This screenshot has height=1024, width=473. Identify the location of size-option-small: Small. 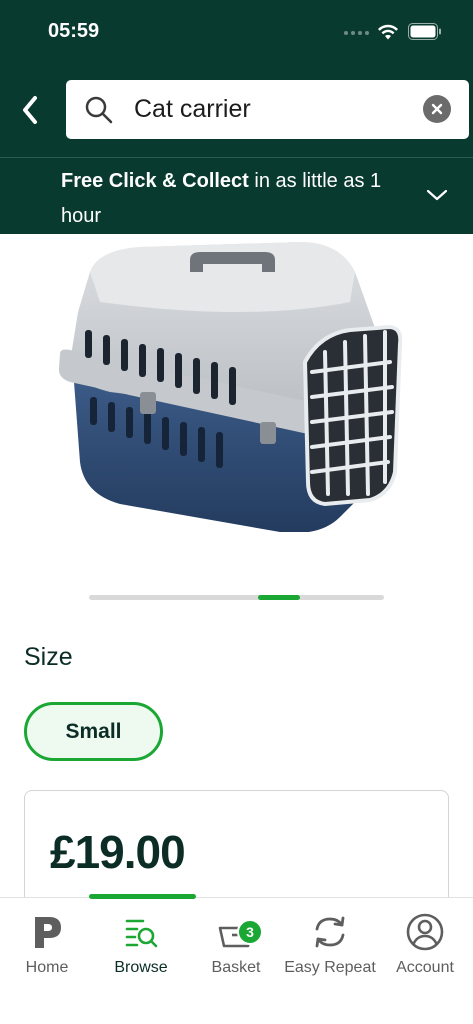
(93, 731).